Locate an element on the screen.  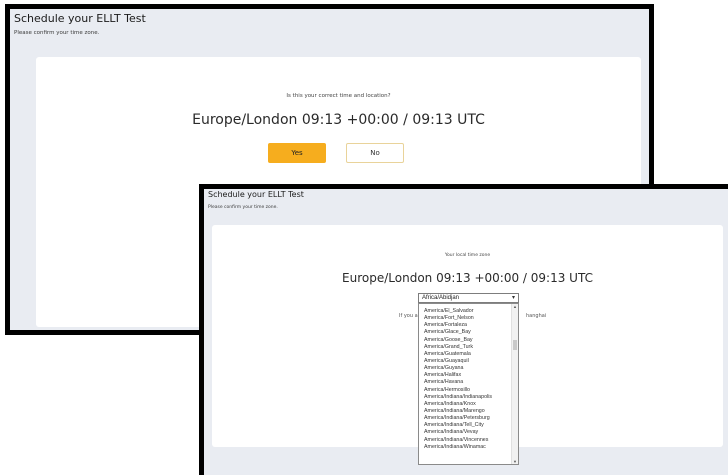
dropdown-option: America/Fortaleza is located at coordinates (465, 325).